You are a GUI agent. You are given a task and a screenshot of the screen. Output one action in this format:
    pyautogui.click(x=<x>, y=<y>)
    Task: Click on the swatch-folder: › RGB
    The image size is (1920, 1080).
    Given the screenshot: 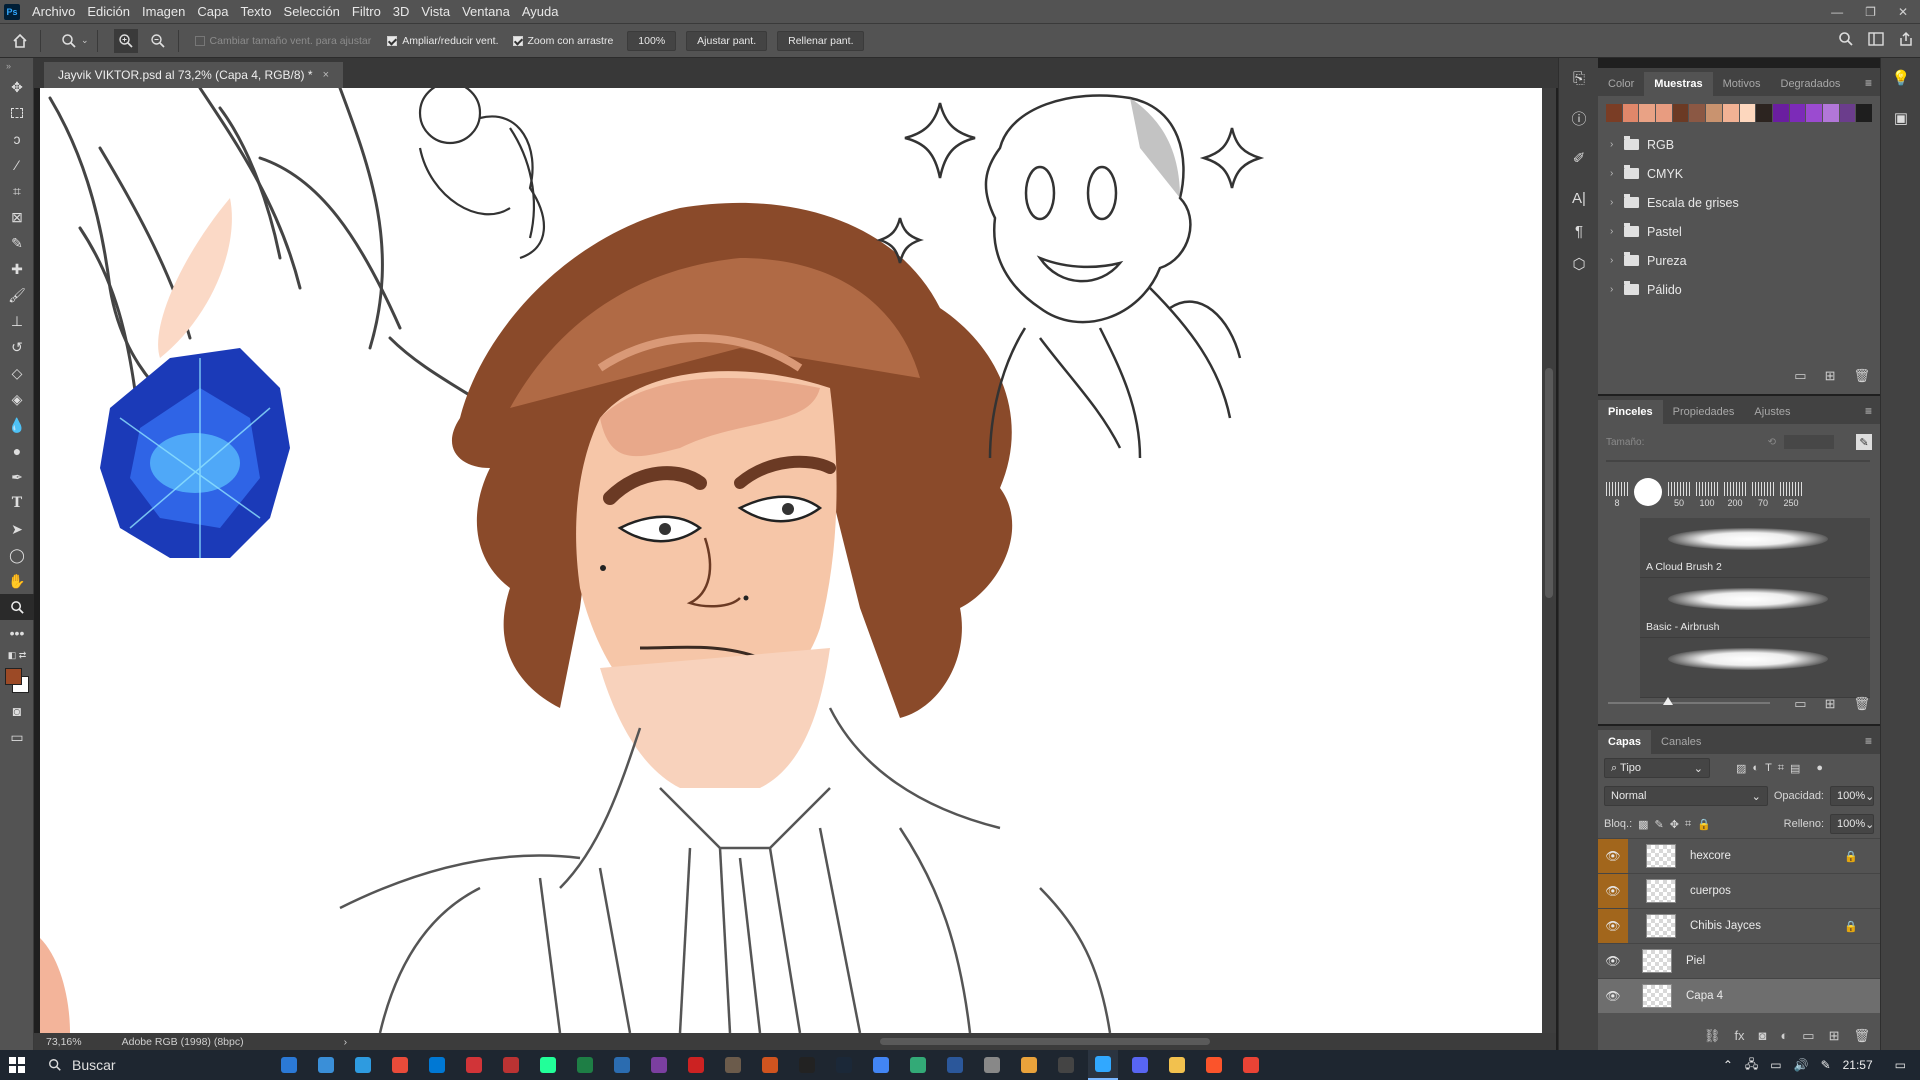 What is the action you would take?
    pyautogui.click(x=1739, y=144)
    